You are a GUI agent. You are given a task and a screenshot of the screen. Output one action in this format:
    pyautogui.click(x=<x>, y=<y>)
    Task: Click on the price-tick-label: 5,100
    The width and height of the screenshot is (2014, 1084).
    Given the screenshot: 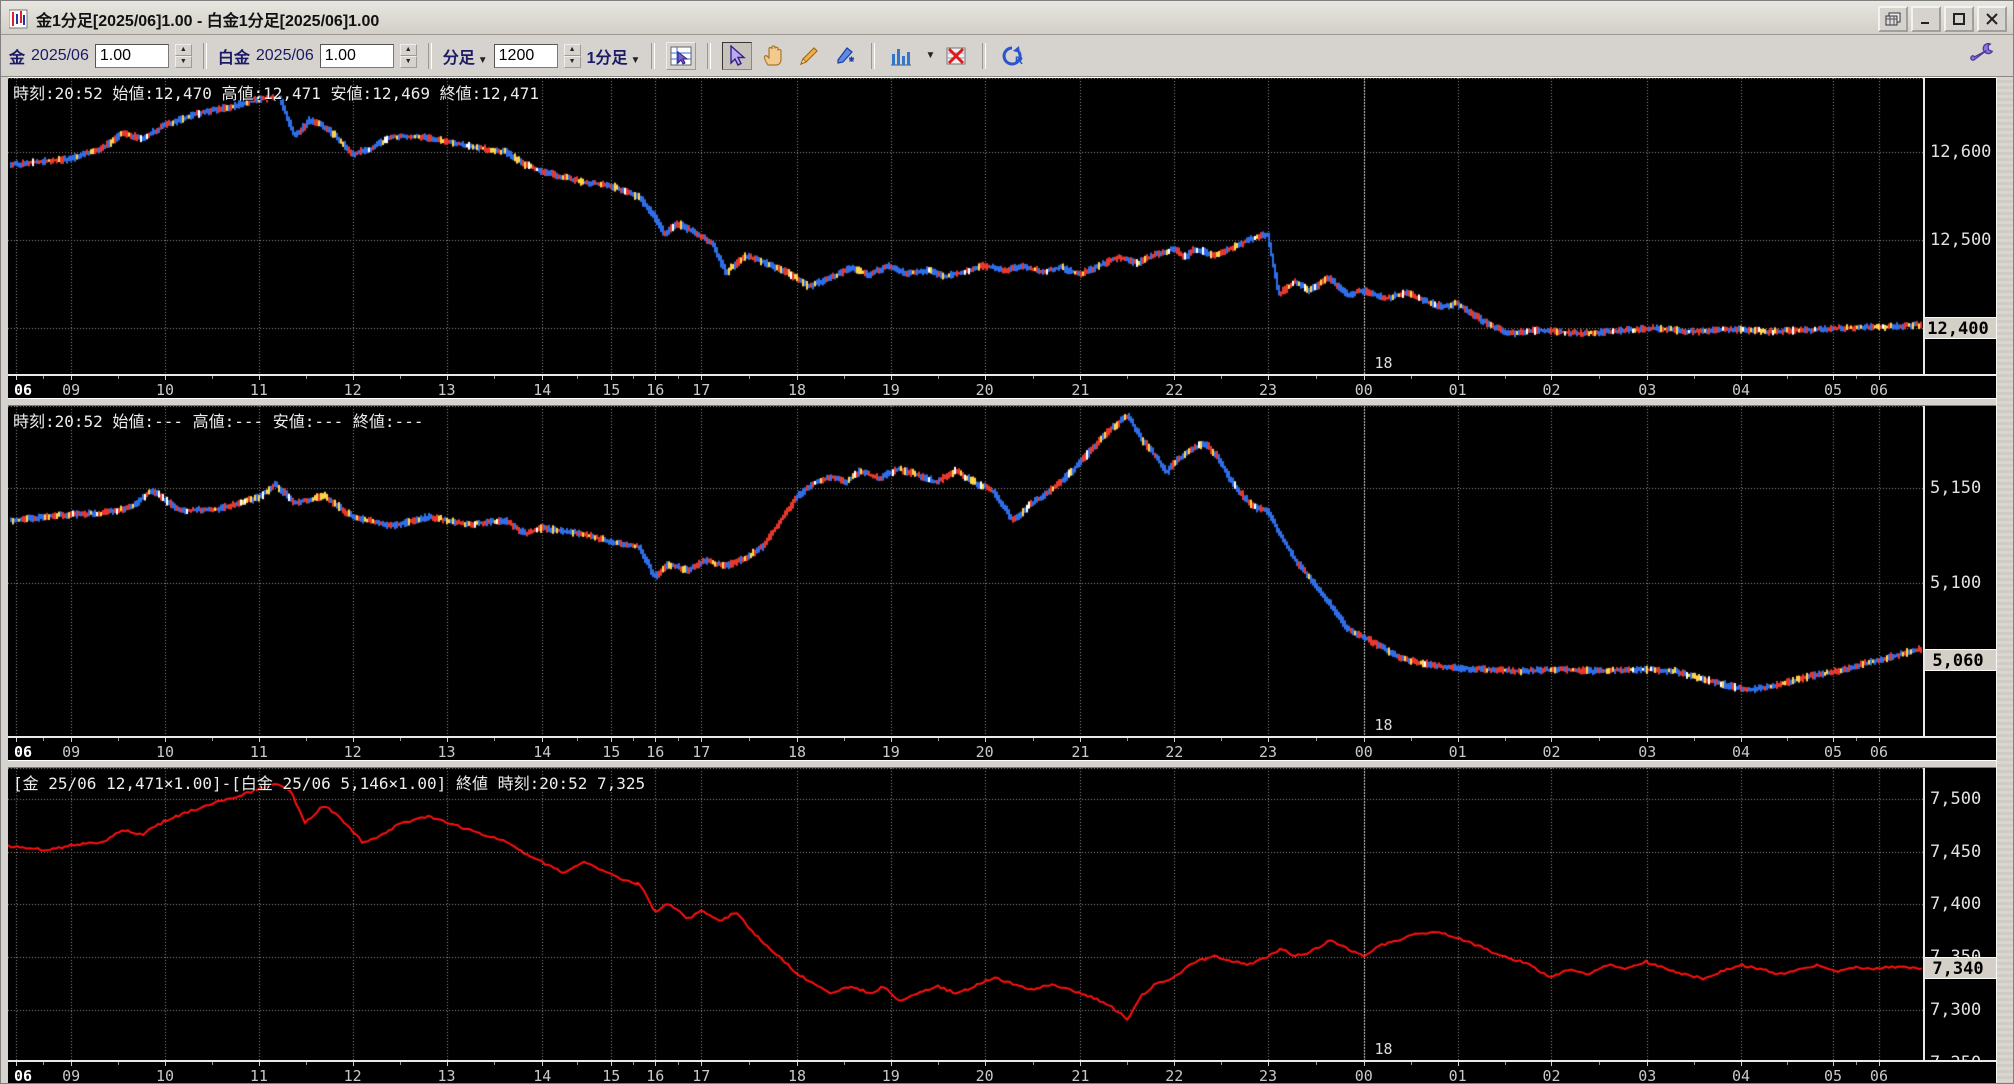 What is the action you would take?
    pyautogui.click(x=1956, y=583)
    